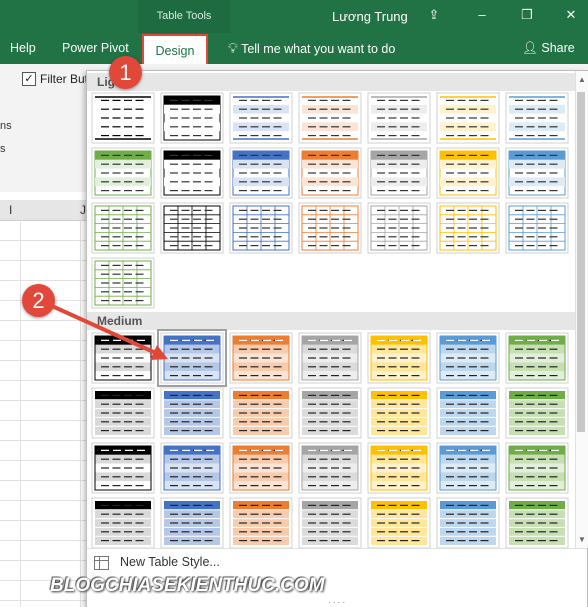  Describe the element at coordinates (581, 262) in the screenshot. I see `scroll-thumb` at that location.